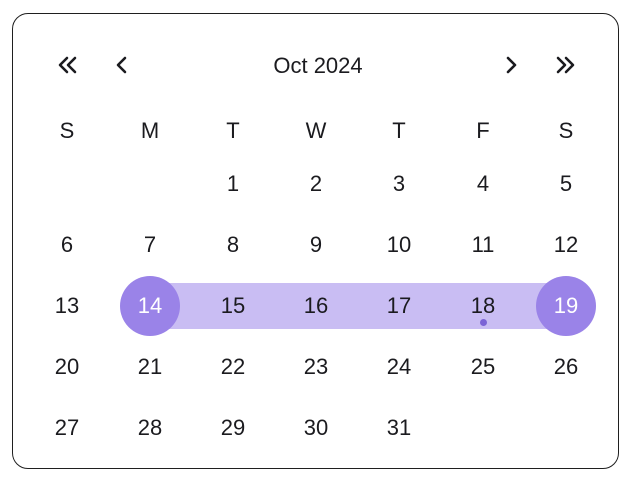 Image resolution: width=636 pixels, height=488 pixels. Describe the element at coordinates (318, 66) in the screenshot. I see `month-year-label: Oct 2024` at that location.